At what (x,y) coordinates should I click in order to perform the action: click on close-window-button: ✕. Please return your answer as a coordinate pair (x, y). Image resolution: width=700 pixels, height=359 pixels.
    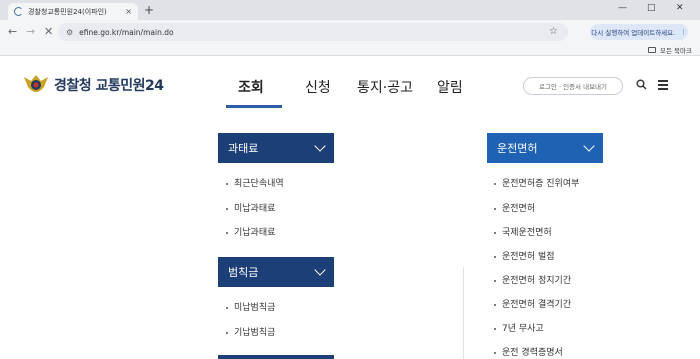
    Looking at the image, I should click on (680, 8).